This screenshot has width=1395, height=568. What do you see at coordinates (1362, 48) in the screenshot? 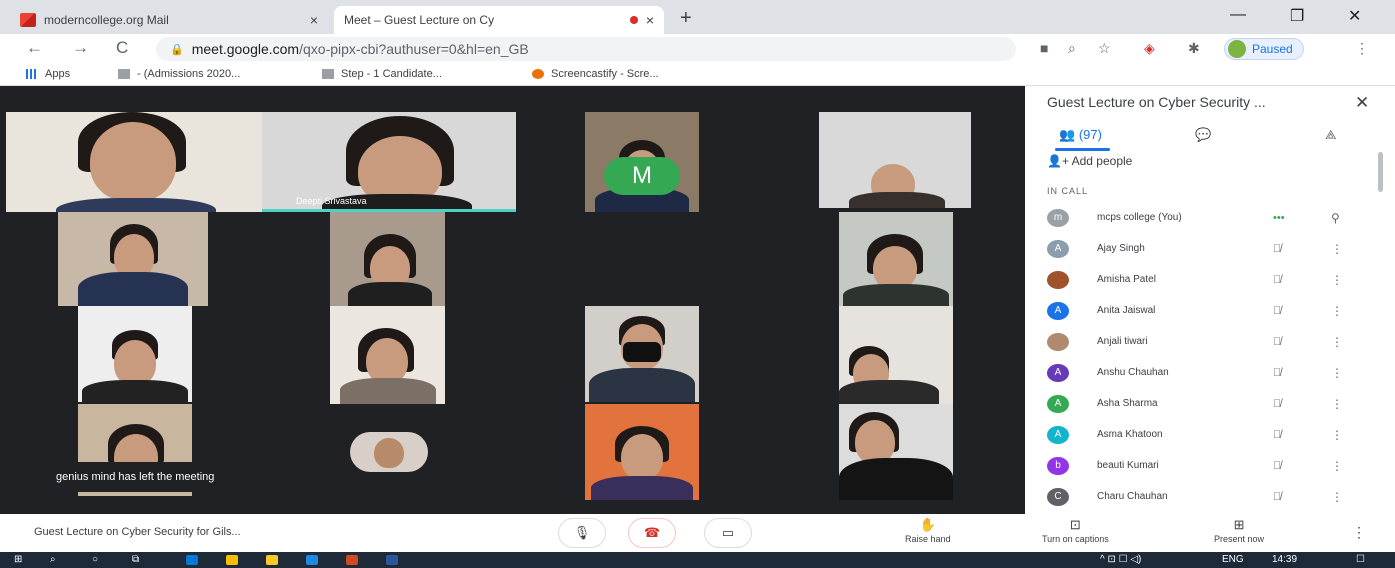
I see `chrome-menu-icon: ⋮` at bounding box center [1362, 48].